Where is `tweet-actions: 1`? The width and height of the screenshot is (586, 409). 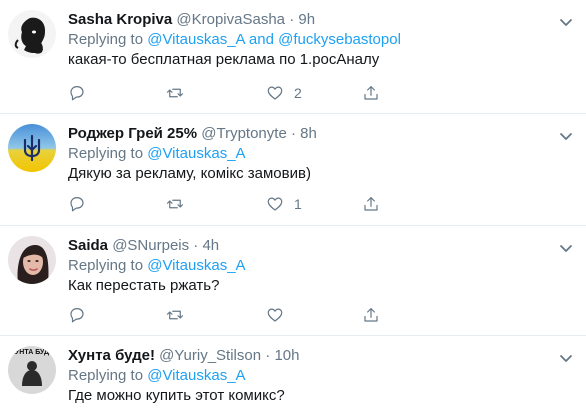
tweet-actions: 1 is located at coordinates (318, 204).